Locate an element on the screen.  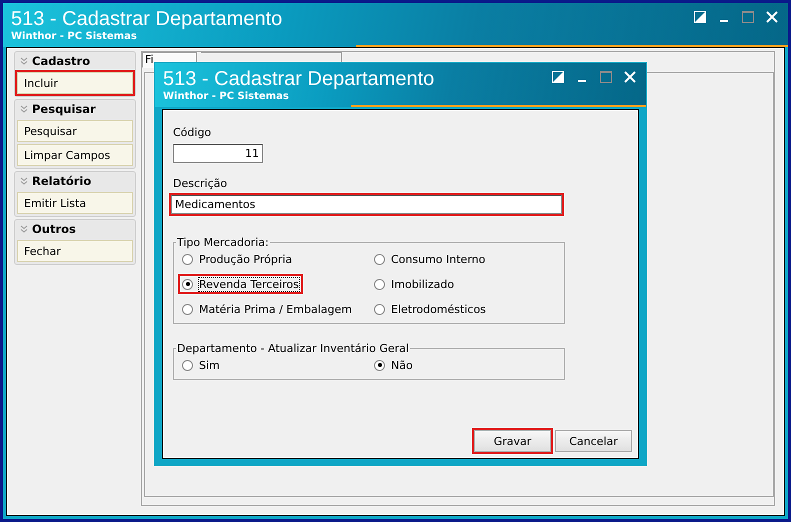
radio-option: Revenda Terceiros is located at coordinates (240, 284).